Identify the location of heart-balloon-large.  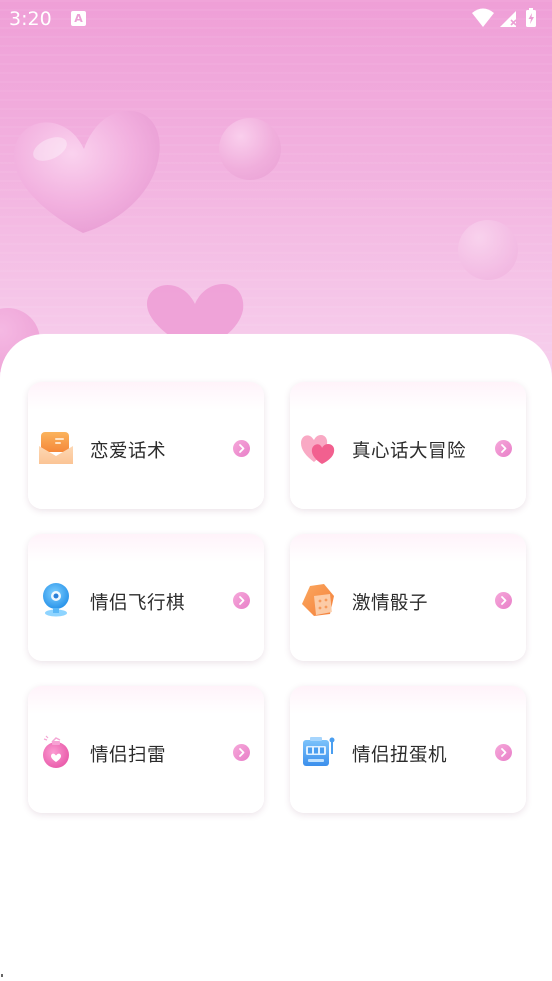
(86, 171).